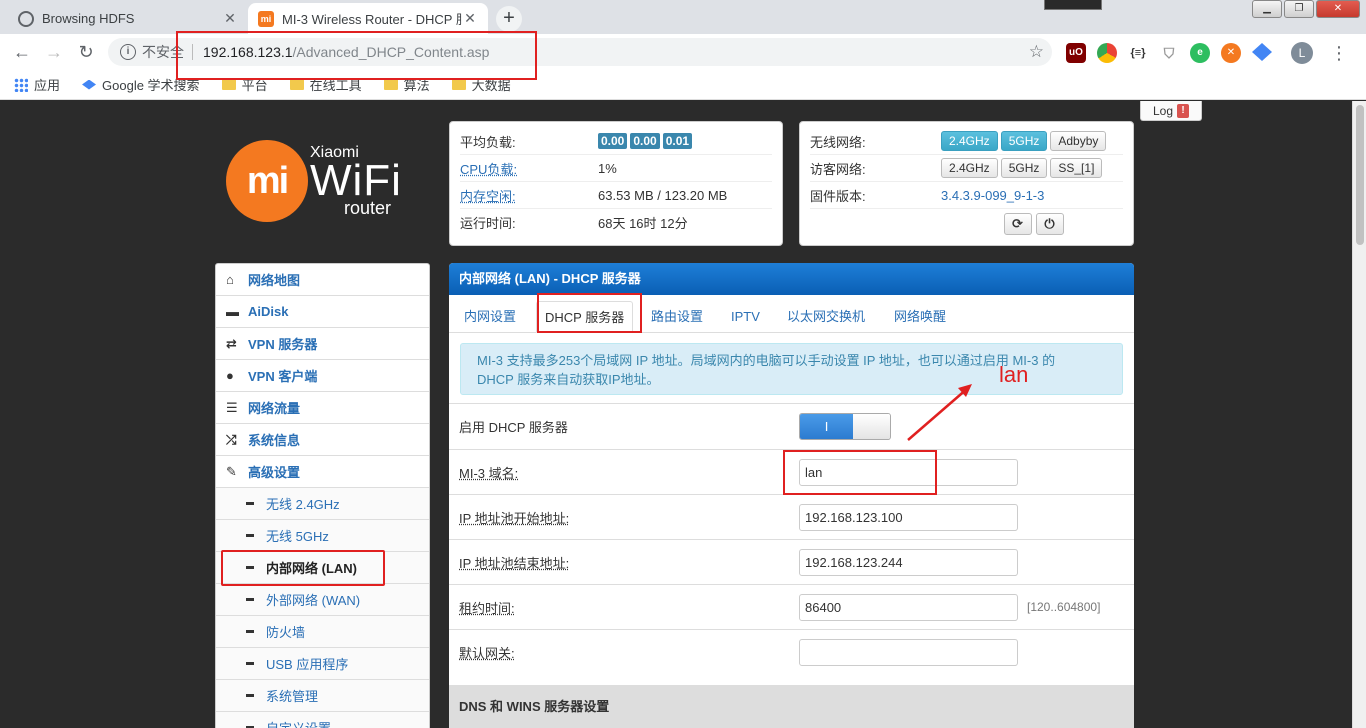 This screenshot has width=1366, height=728. Describe the element at coordinates (322, 504) in the screenshot. I see `sidebar-sub-wifi24: 无线 2.4GHz` at that location.